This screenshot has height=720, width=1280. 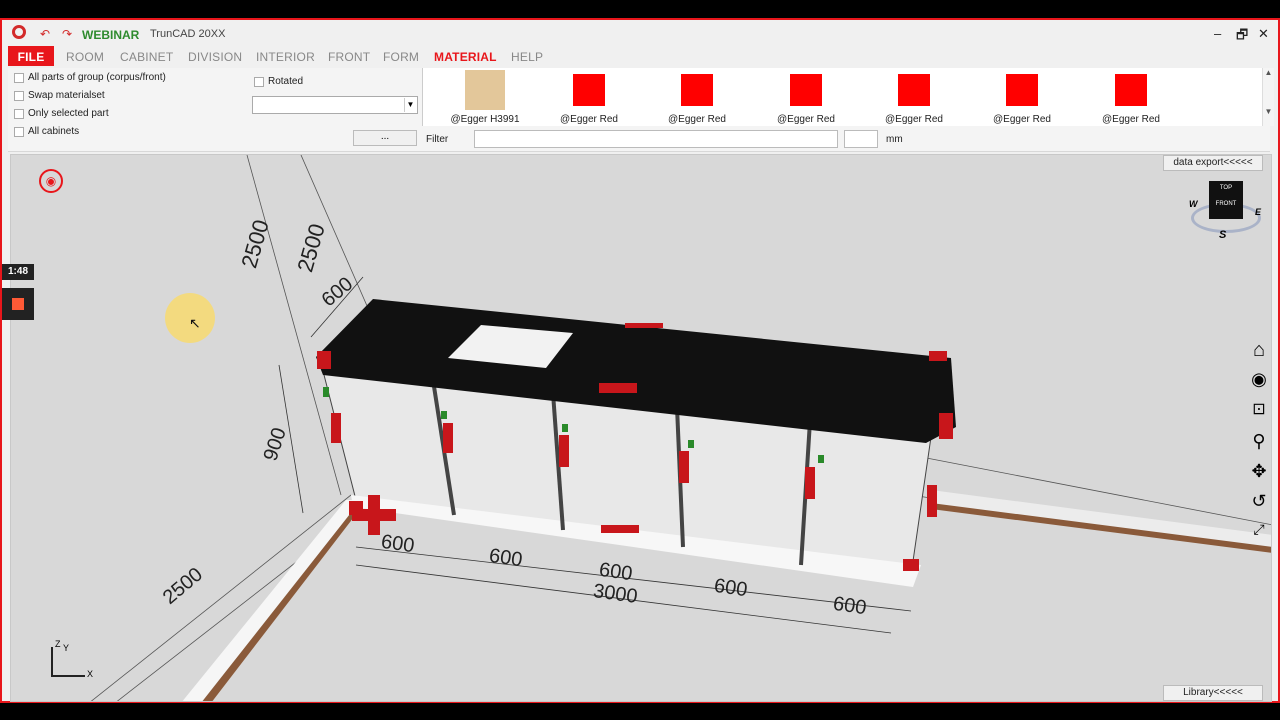 What do you see at coordinates (45, 34) in the screenshot?
I see `undo-icon: ↶` at bounding box center [45, 34].